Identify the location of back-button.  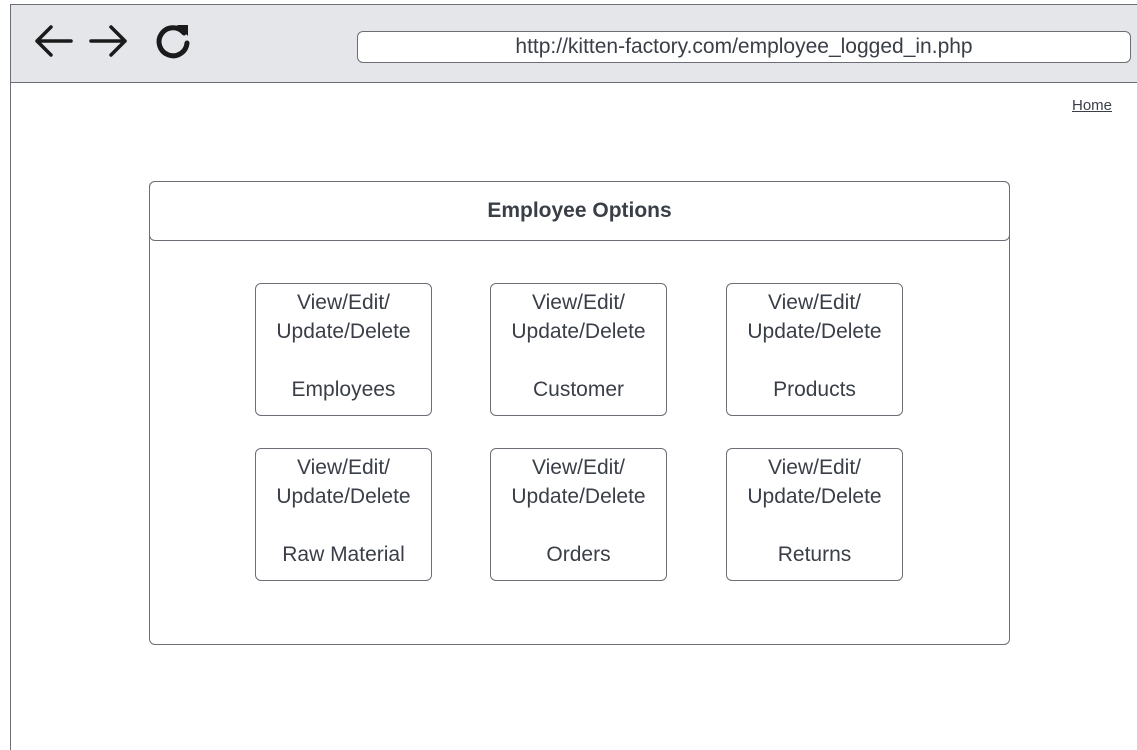
(53, 41).